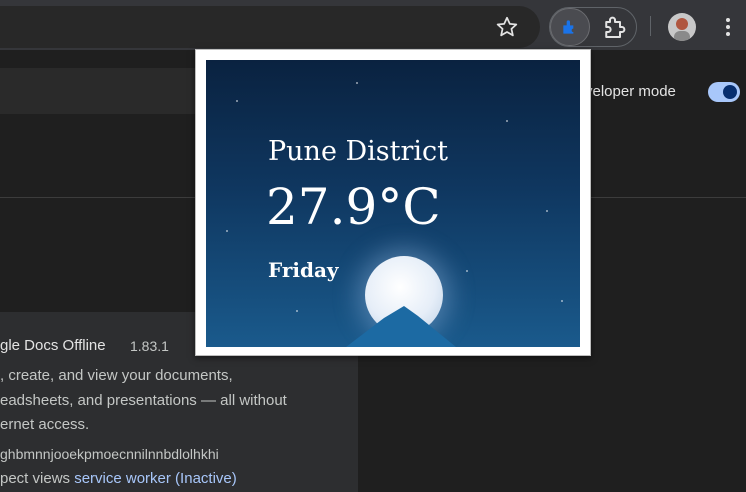 Image resolution: width=746 pixels, height=492 pixels. I want to click on city-name: Pune District, so click(358, 151).